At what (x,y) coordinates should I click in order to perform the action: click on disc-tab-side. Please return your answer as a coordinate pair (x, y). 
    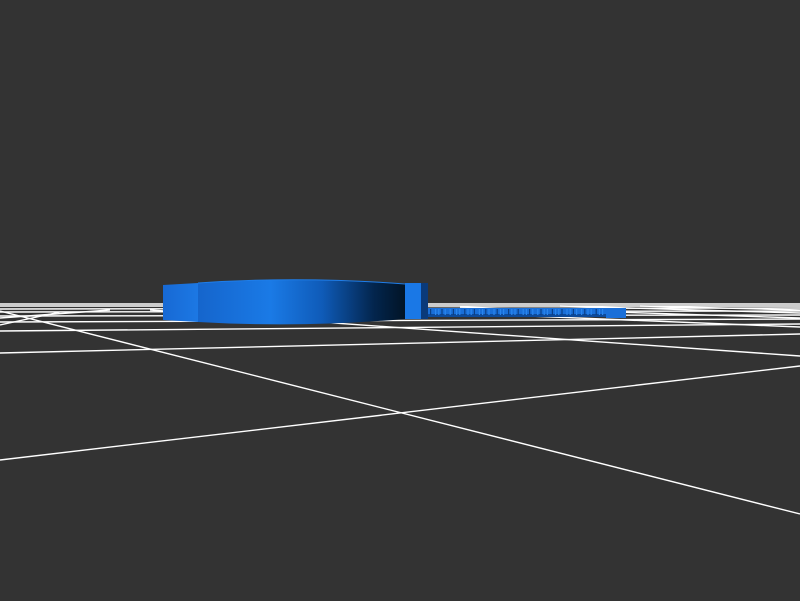
    Looking at the image, I should click on (424, 301).